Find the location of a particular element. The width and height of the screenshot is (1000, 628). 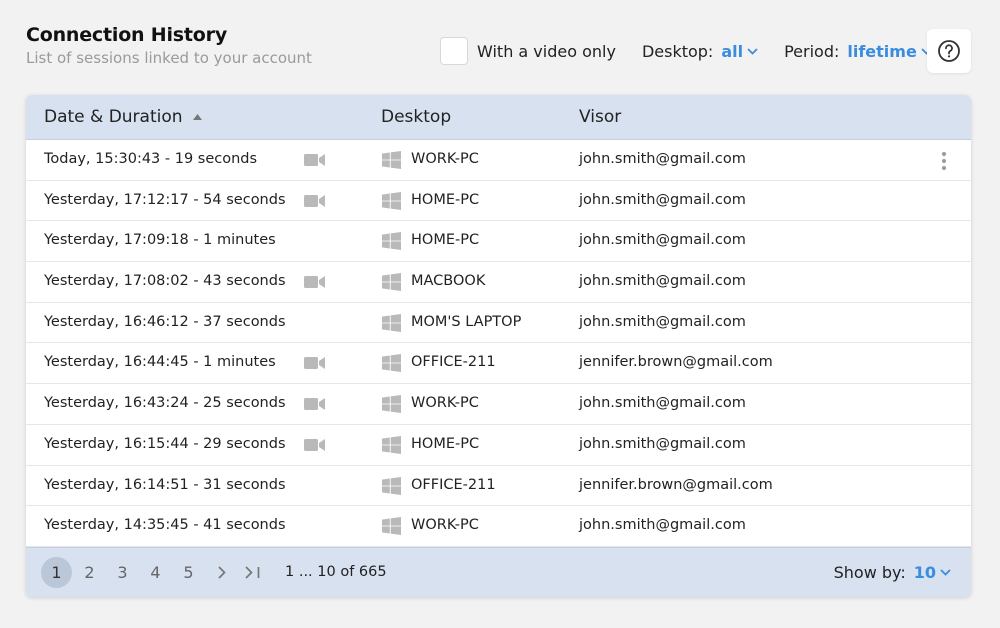

column-header-date: Date & Duration is located at coordinates (123, 117).